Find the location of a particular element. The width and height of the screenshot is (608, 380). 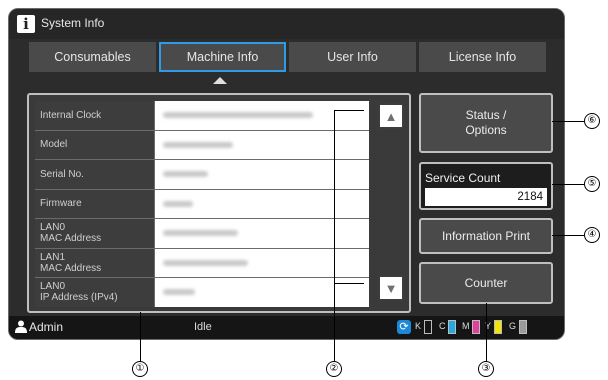

logged-in-user: Admin is located at coordinates (46, 327).